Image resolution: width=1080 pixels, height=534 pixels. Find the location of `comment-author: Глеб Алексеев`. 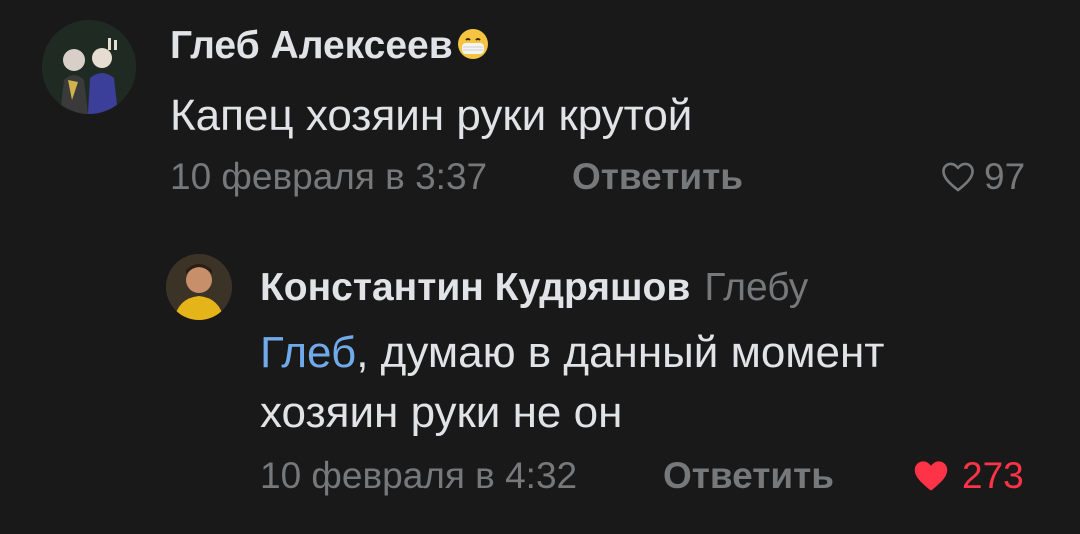

comment-author: Глеб Алексеев is located at coordinates (329, 47).